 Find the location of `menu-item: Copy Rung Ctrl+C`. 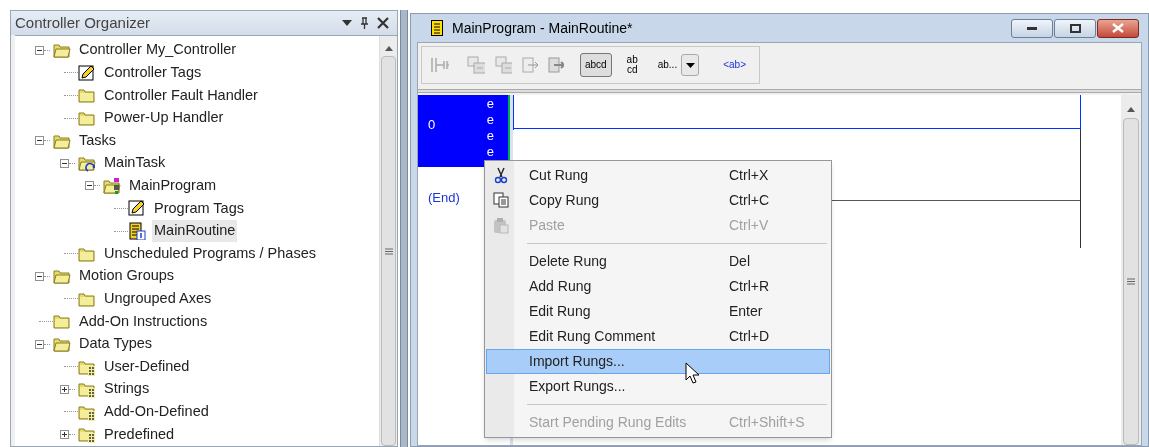

menu-item: Copy Rung Ctrl+C is located at coordinates (658, 200).